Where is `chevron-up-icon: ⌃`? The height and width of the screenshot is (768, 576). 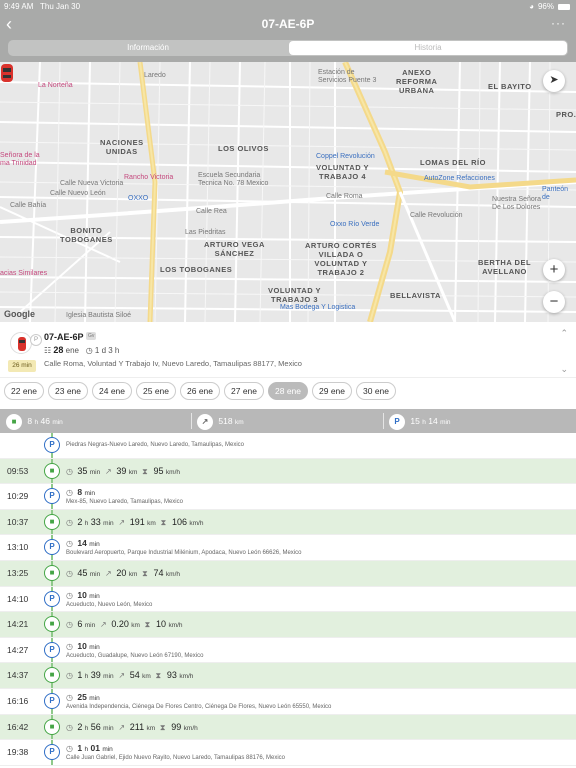
chevron-up-icon: ⌃ is located at coordinates (564, 333).